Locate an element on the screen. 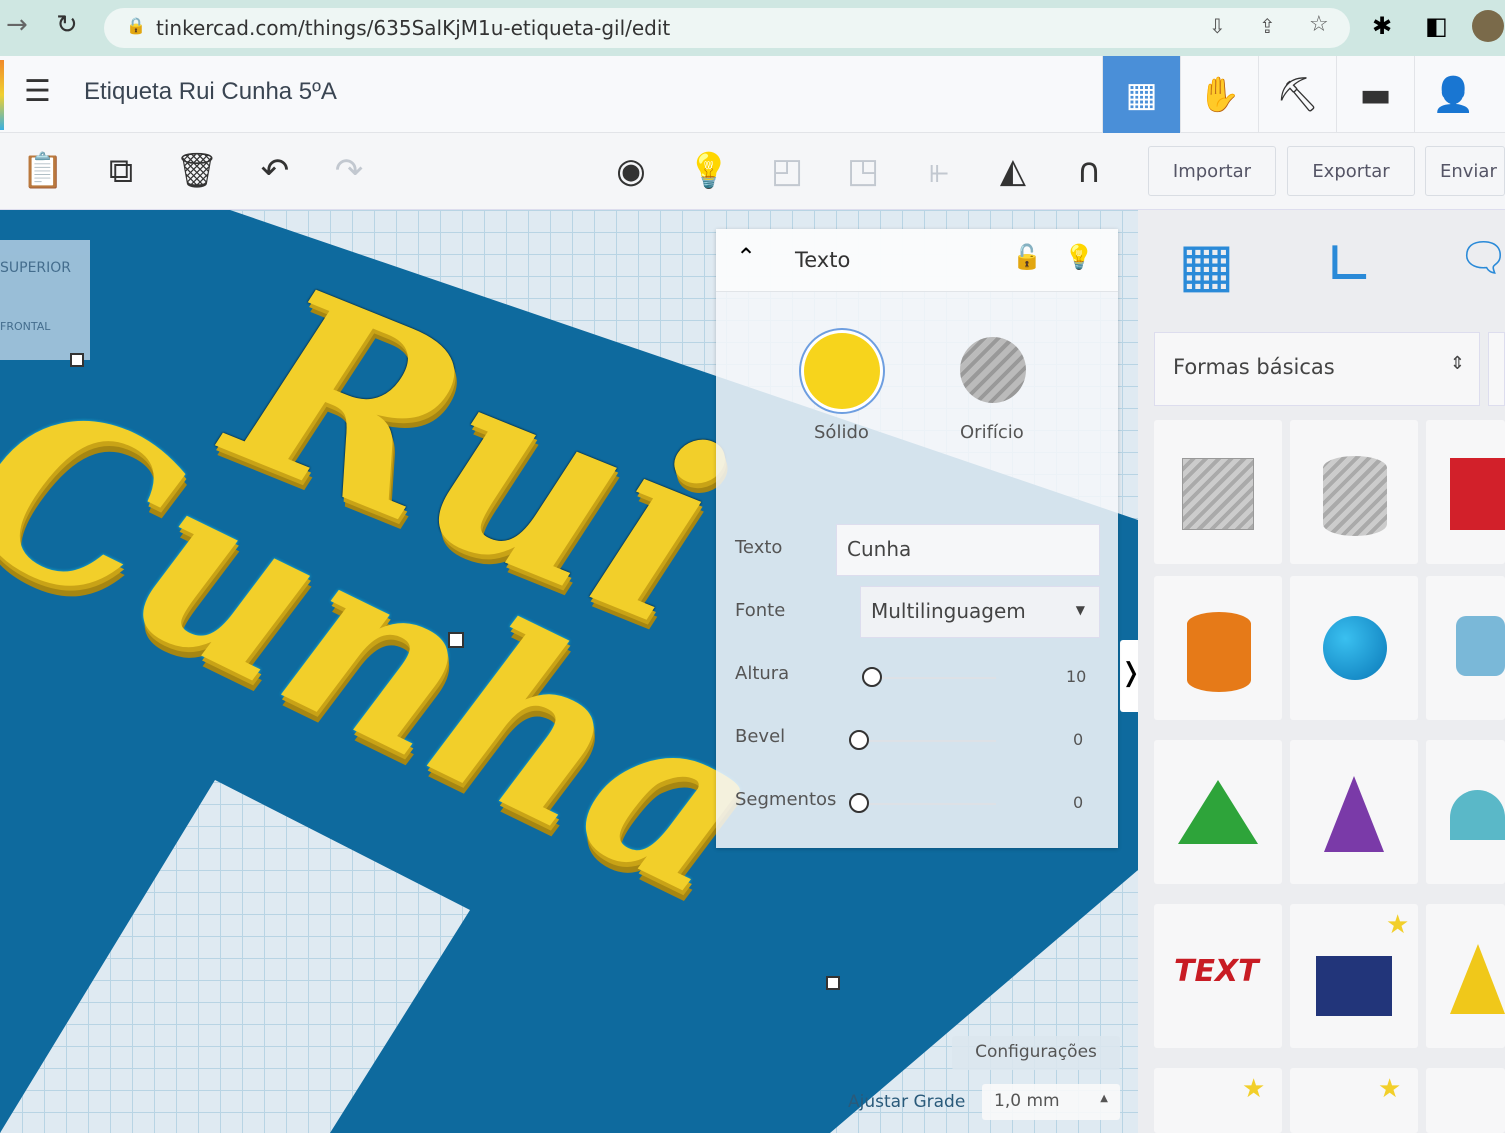 This screenshot has width=1505, height=1133. shape-box-hole is located at coordinates (1218, 492).